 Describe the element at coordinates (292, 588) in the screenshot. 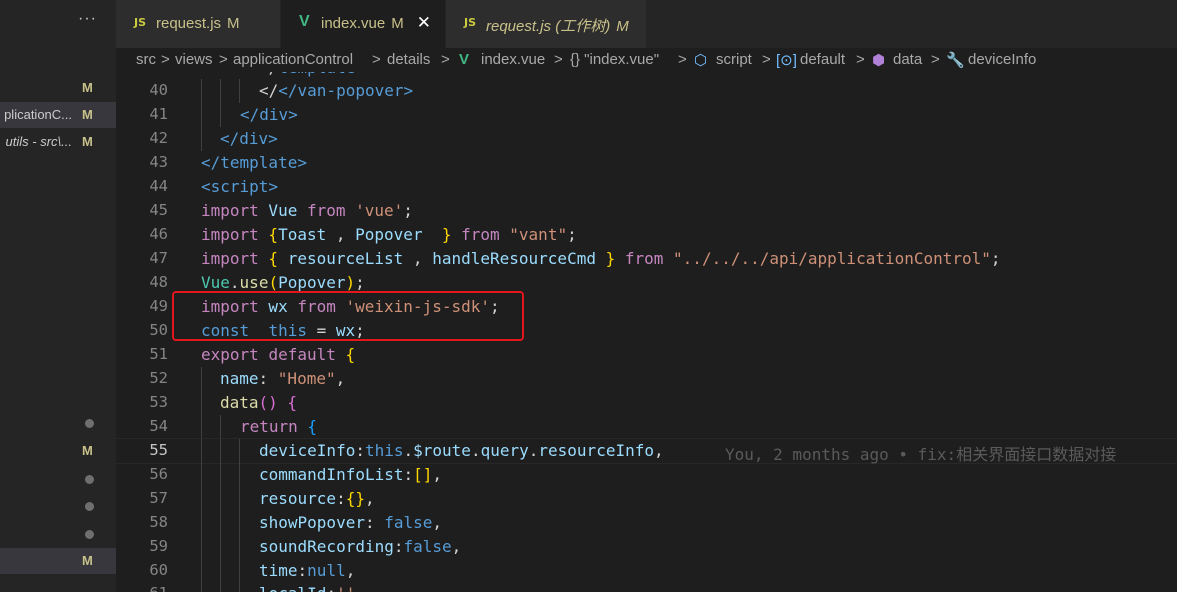

I see `code-token: localId` at that location.